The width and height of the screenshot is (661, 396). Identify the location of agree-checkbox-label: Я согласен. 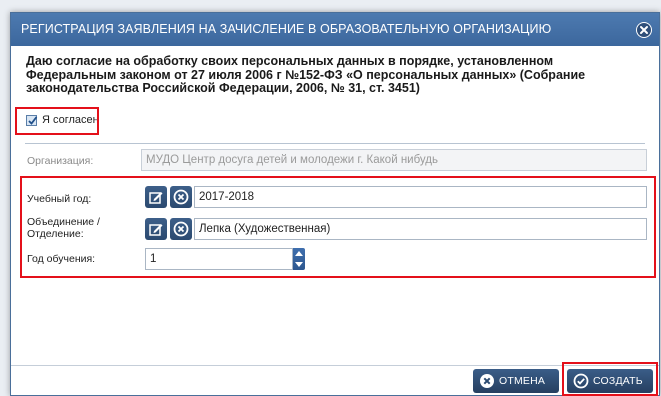
(70, 120).